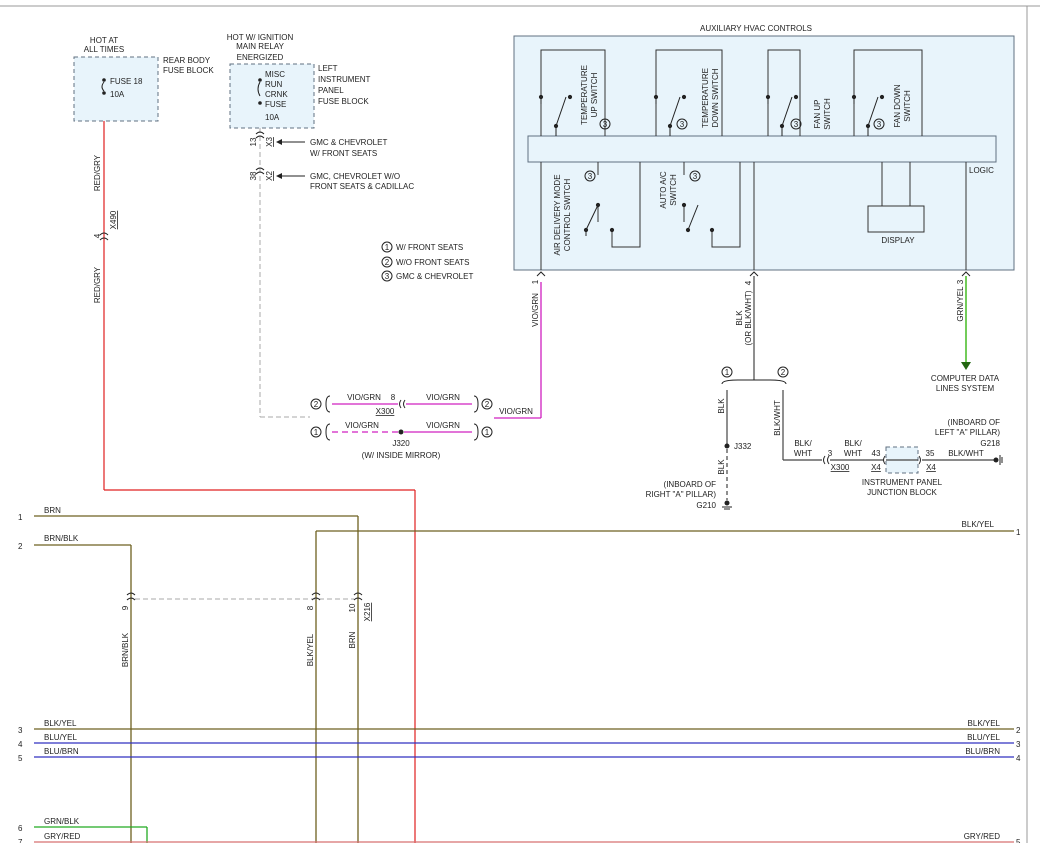 The image size is (1040, 843). I want to click on display-label: DISPLAY, so click(898, 240).